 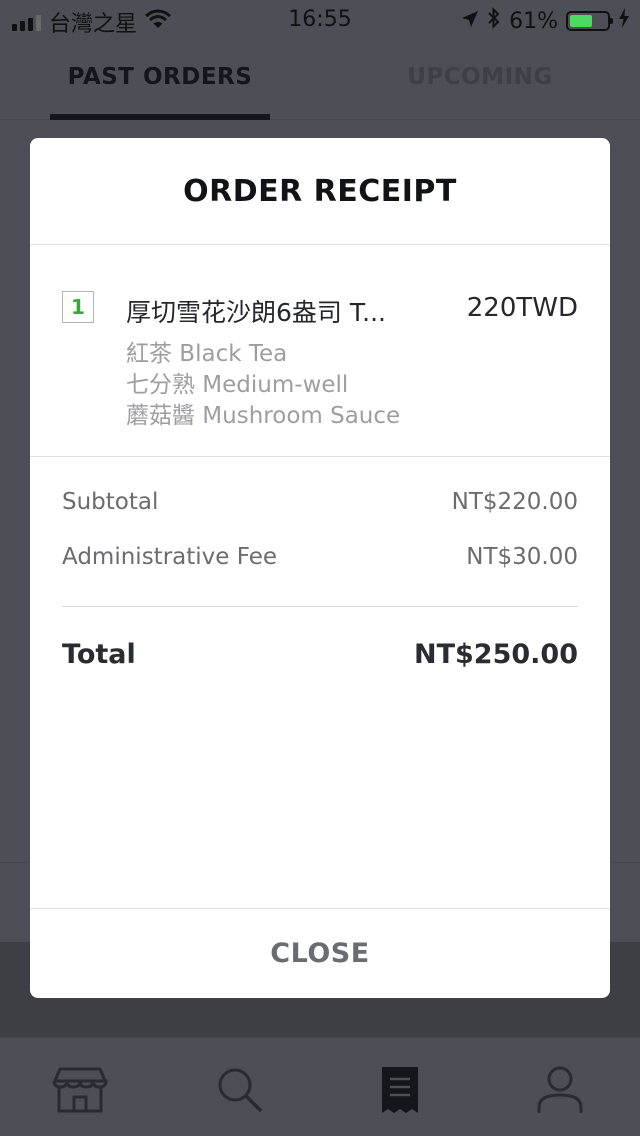 I want to click on administrative-fee-row: Administrative Fee NT$30.00, so click(x=320, y=557).